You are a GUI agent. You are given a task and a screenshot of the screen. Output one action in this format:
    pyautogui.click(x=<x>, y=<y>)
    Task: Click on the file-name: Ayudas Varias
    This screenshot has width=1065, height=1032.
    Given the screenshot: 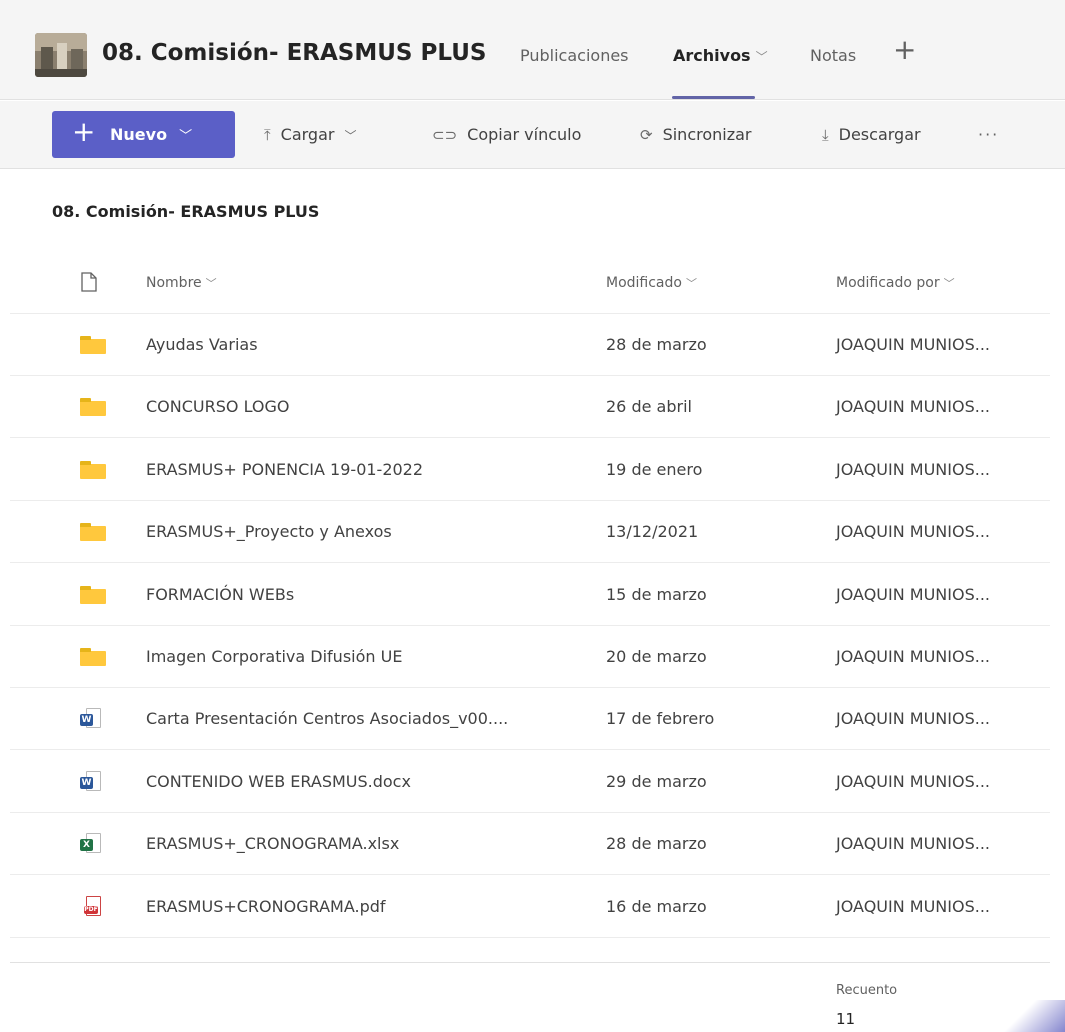 What is the action you would take?
    pyautogui.click(x=202, y=345)
    